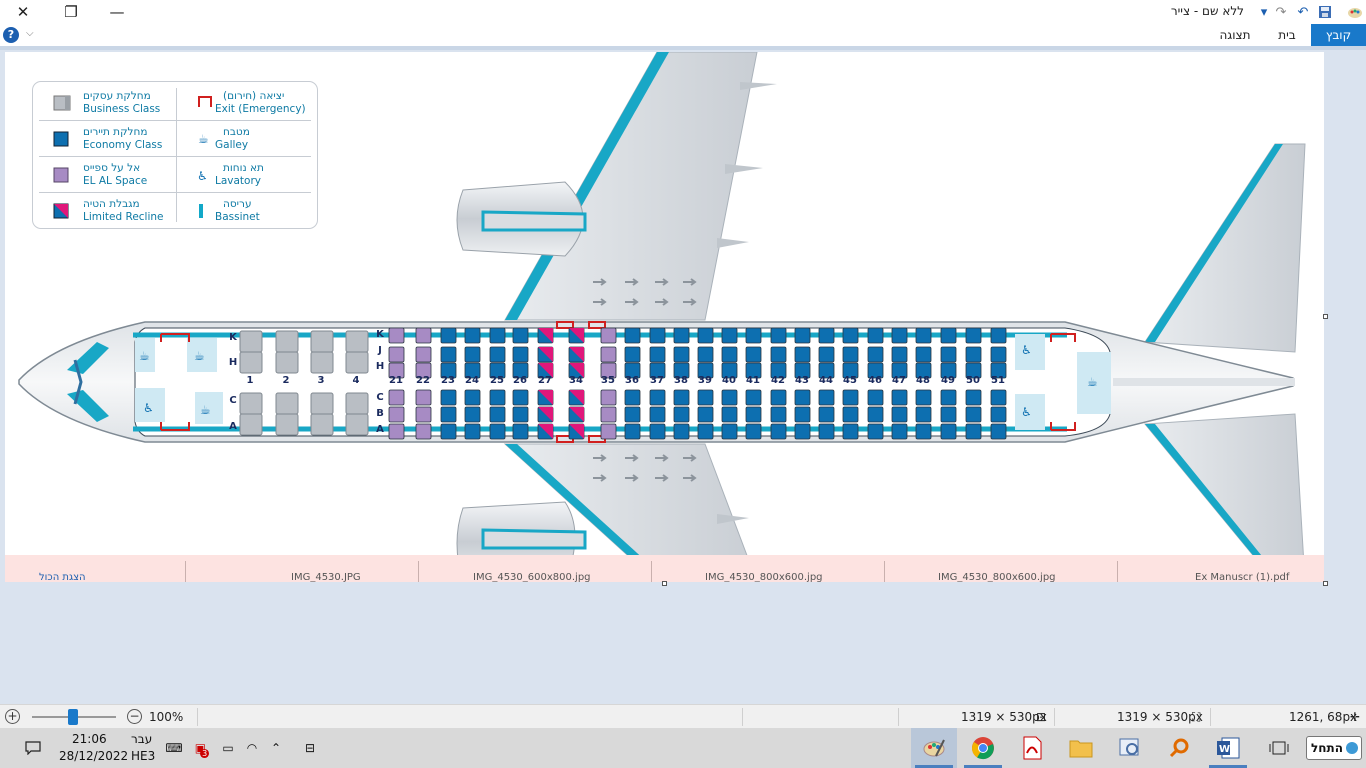 This screenshot has width=1366, height=768. I want to click on word-taskbar-app: W, so click(1228, 748).